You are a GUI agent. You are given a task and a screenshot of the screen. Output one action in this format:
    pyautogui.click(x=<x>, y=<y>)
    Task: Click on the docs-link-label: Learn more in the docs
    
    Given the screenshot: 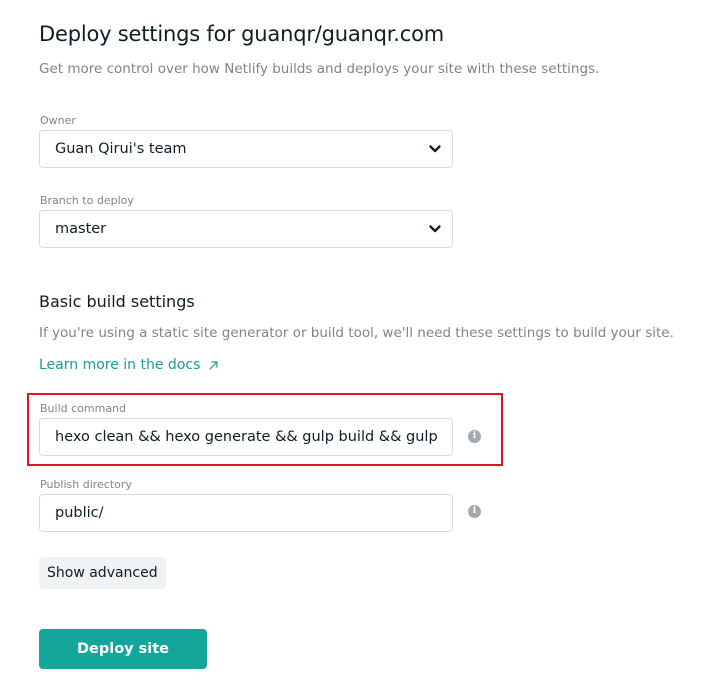 What is the action you would take?
    pyautogui.click(x=120, y=365)
    